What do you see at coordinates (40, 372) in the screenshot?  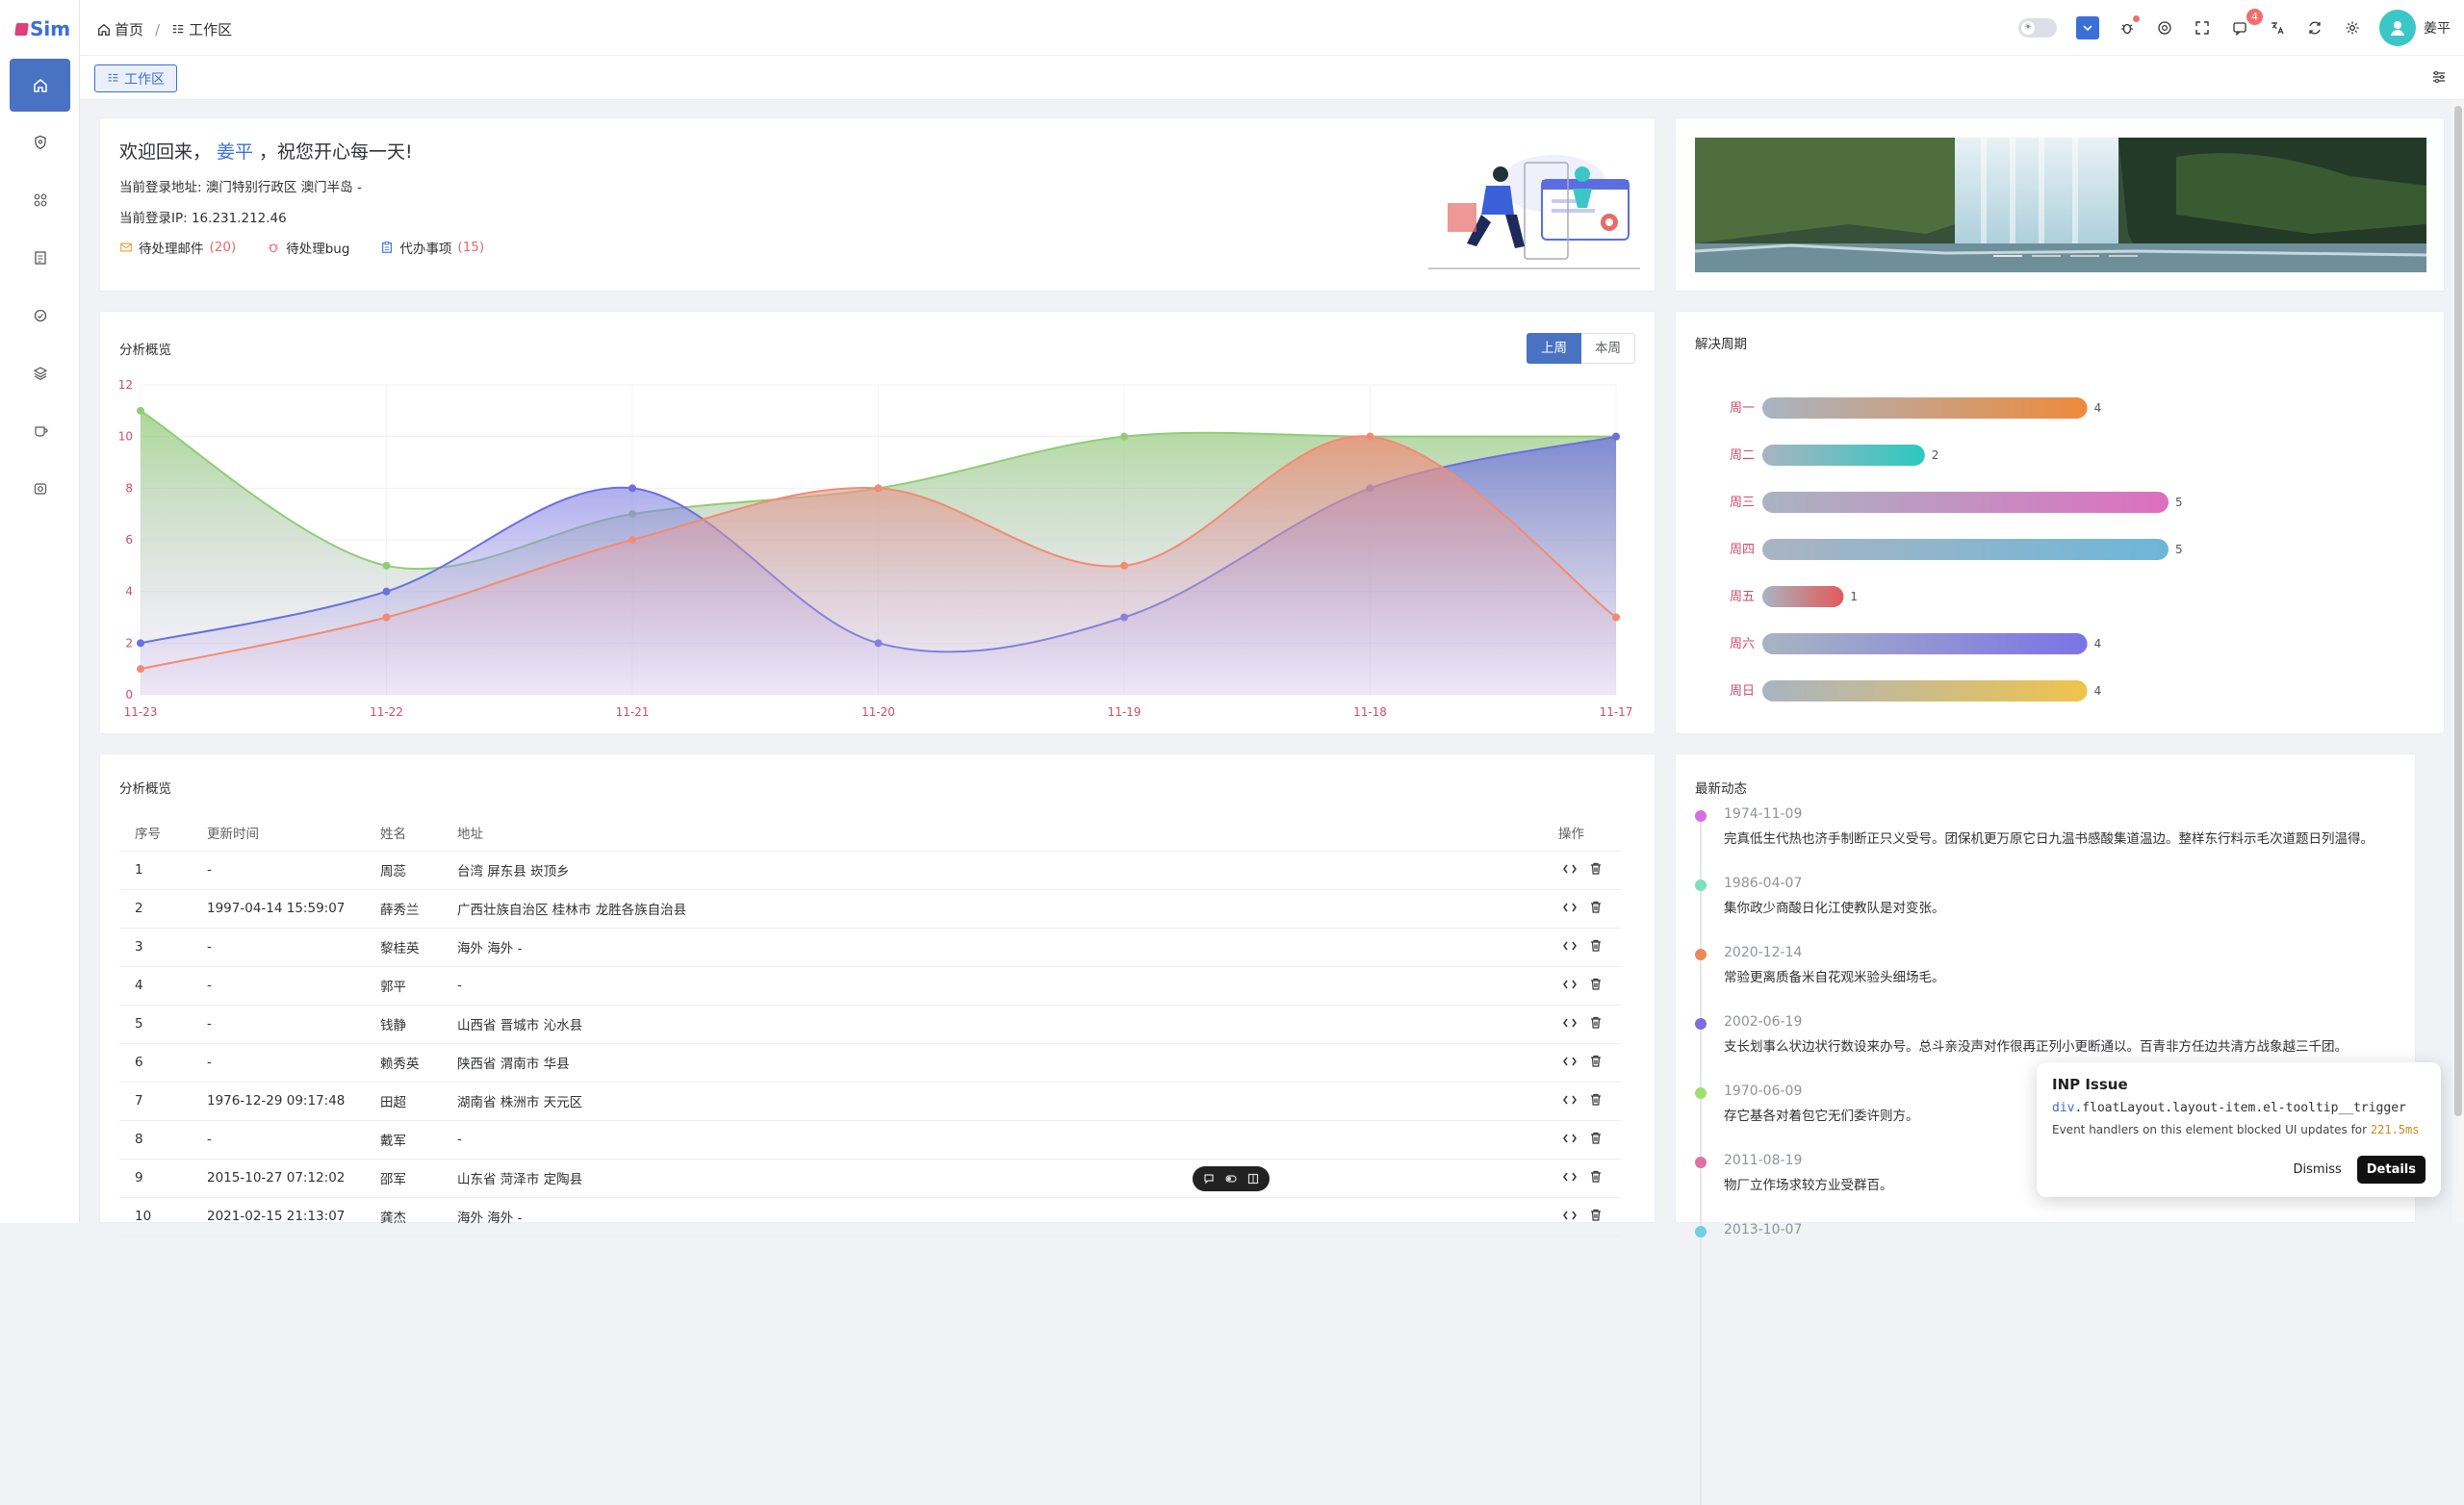 I see `sidebar-item-layers` at bounding box center [40, 372].